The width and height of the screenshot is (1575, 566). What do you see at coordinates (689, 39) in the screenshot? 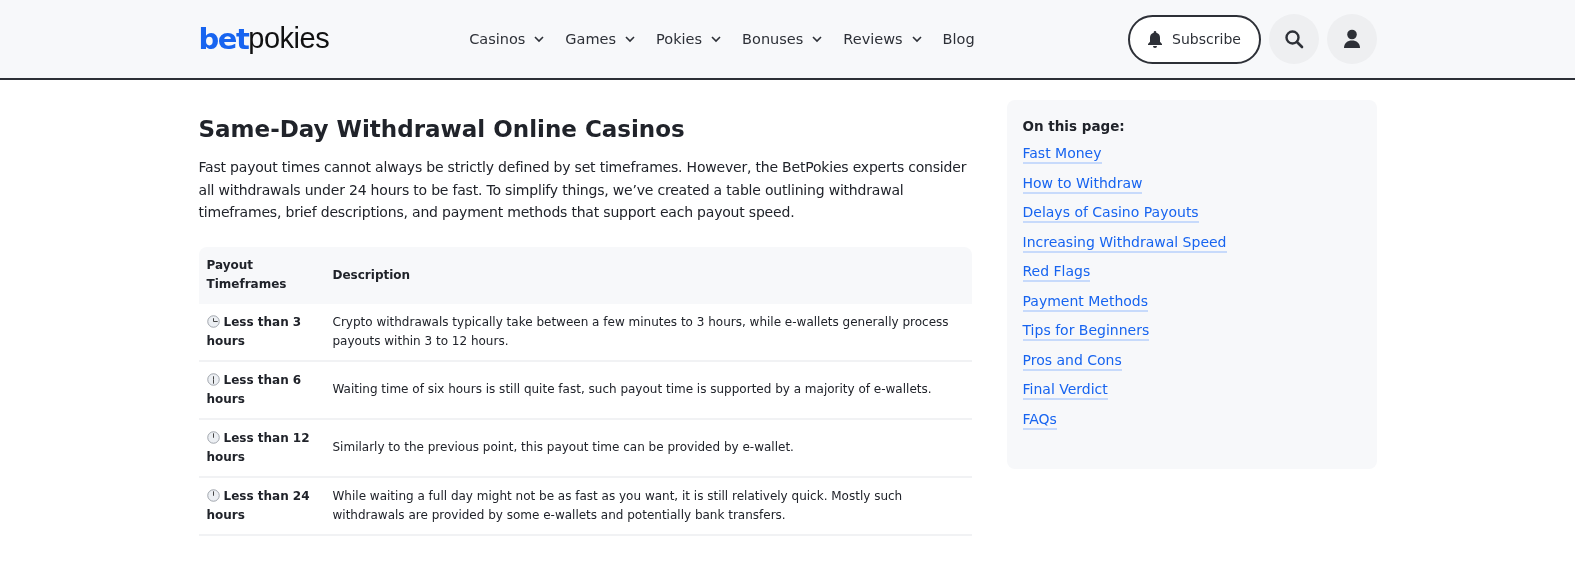
I see `nav-link: Pokies` at bounding box center [689, 39].